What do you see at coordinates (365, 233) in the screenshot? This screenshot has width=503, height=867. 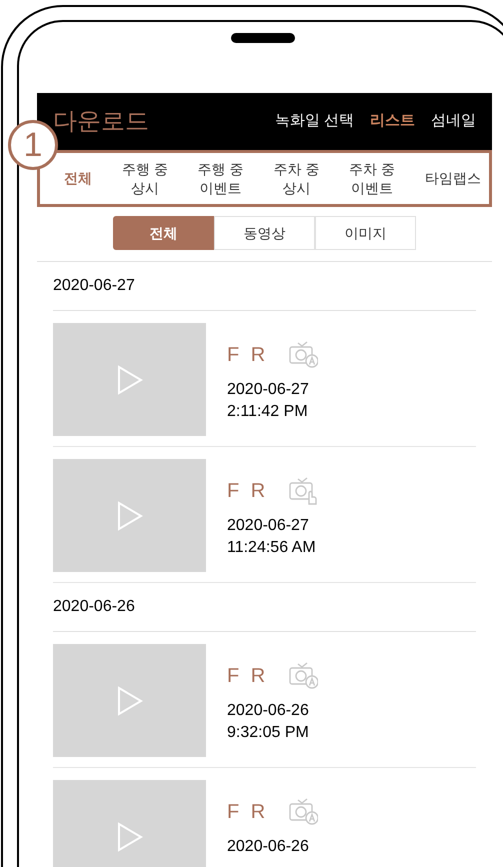 I see `filter-segment: 이미지` at bounding box center [365, 233].